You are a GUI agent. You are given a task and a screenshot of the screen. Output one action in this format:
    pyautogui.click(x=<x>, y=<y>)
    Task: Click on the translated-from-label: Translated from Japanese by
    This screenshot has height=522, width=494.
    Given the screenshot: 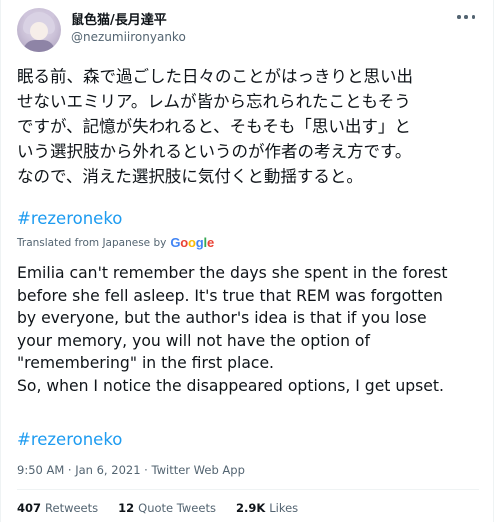 What is the action you would take?
    pyautogui.click(x=92, y=243)
    